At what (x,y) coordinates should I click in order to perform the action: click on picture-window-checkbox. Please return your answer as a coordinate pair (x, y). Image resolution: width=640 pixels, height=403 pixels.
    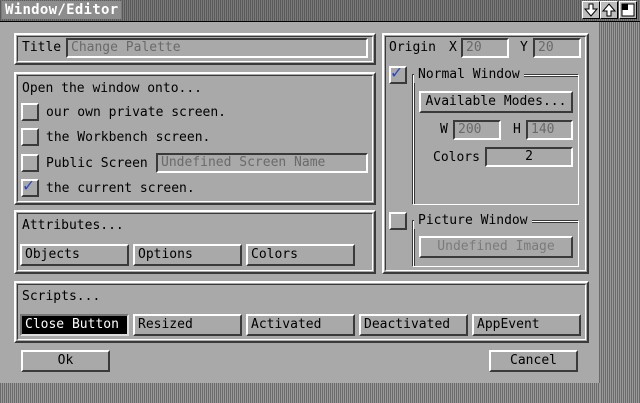
    Looking at the image, I should click on (398, 221).